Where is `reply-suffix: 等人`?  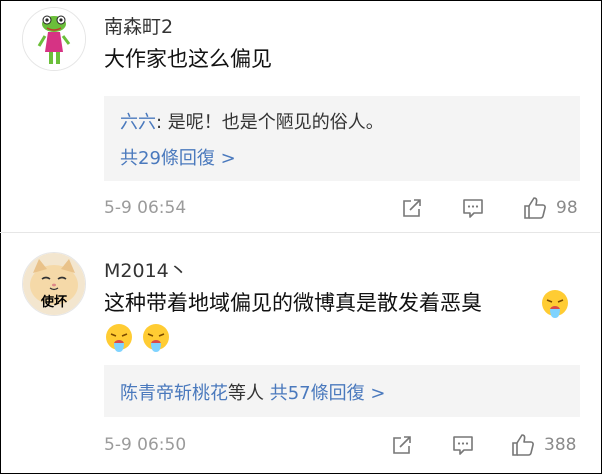
reply-suffix: 等人 is located at coordinates (246, 393).